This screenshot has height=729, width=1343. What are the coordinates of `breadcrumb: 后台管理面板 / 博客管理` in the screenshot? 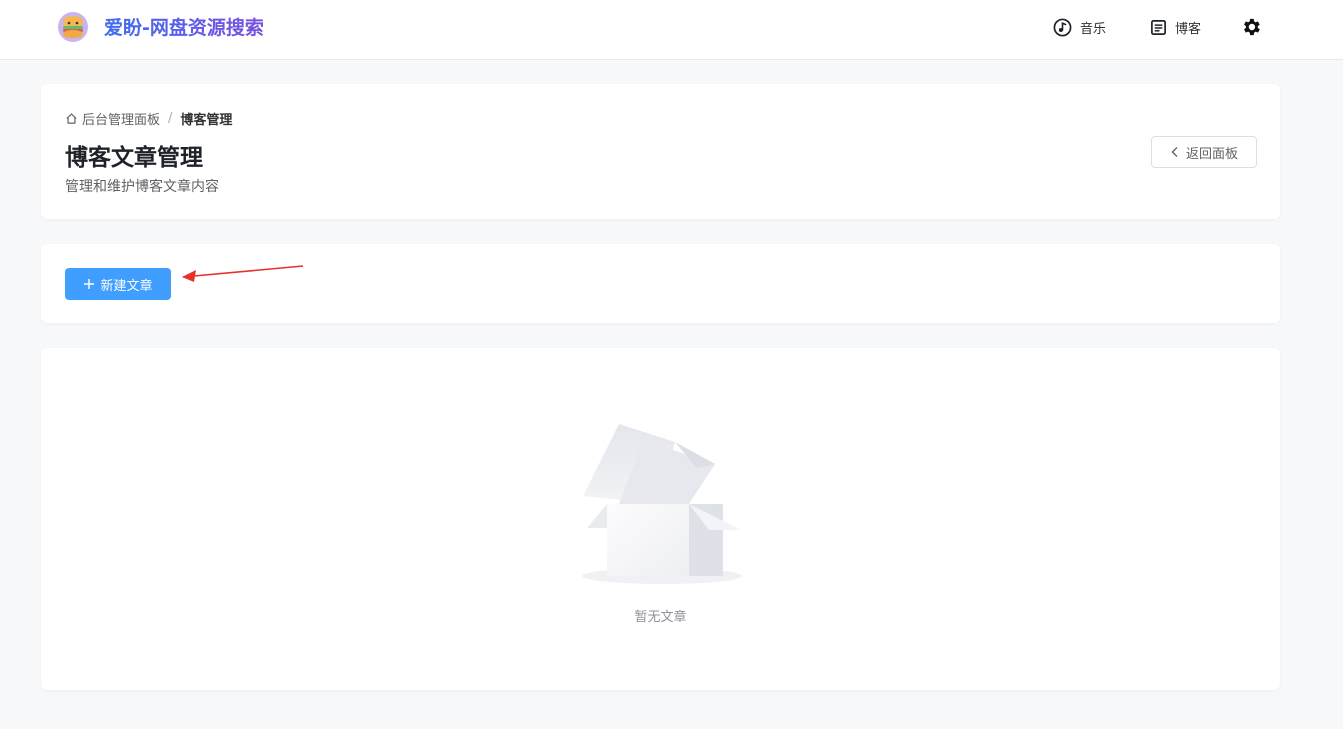 It's located at (148, 118).